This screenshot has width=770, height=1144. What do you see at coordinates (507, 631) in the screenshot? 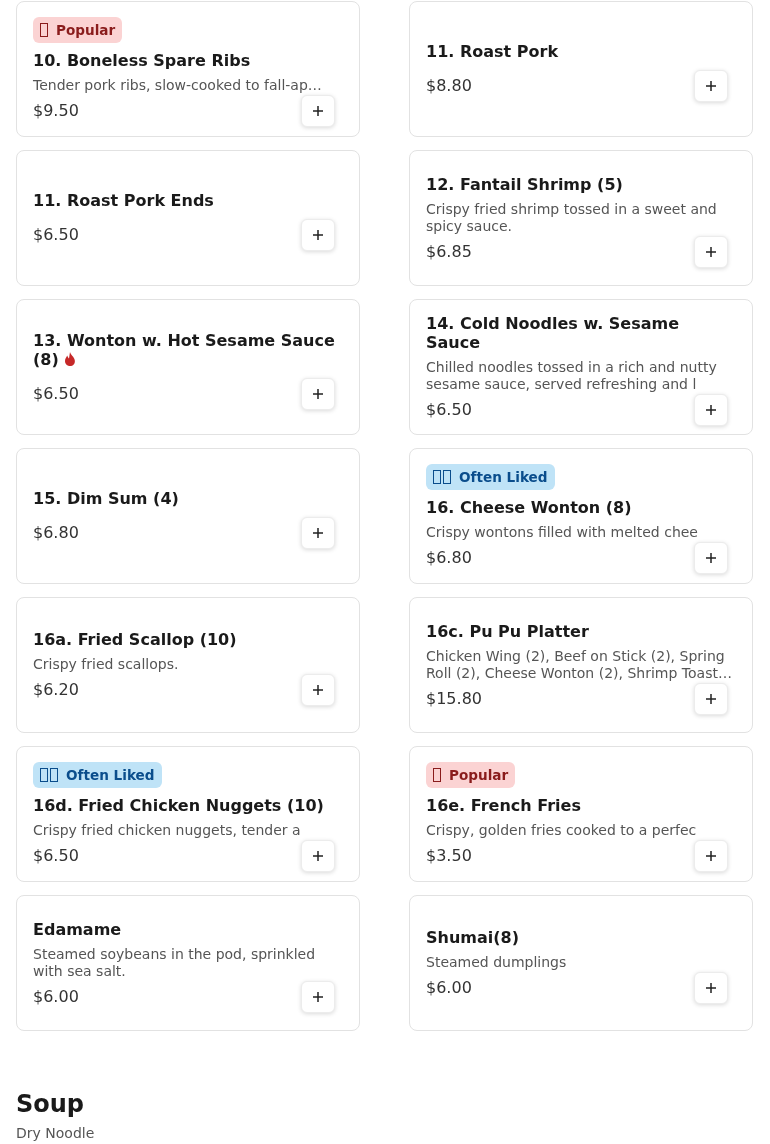
I see `item-name: 16c. Pu Pu Platter` at bounding box center [507, 631].